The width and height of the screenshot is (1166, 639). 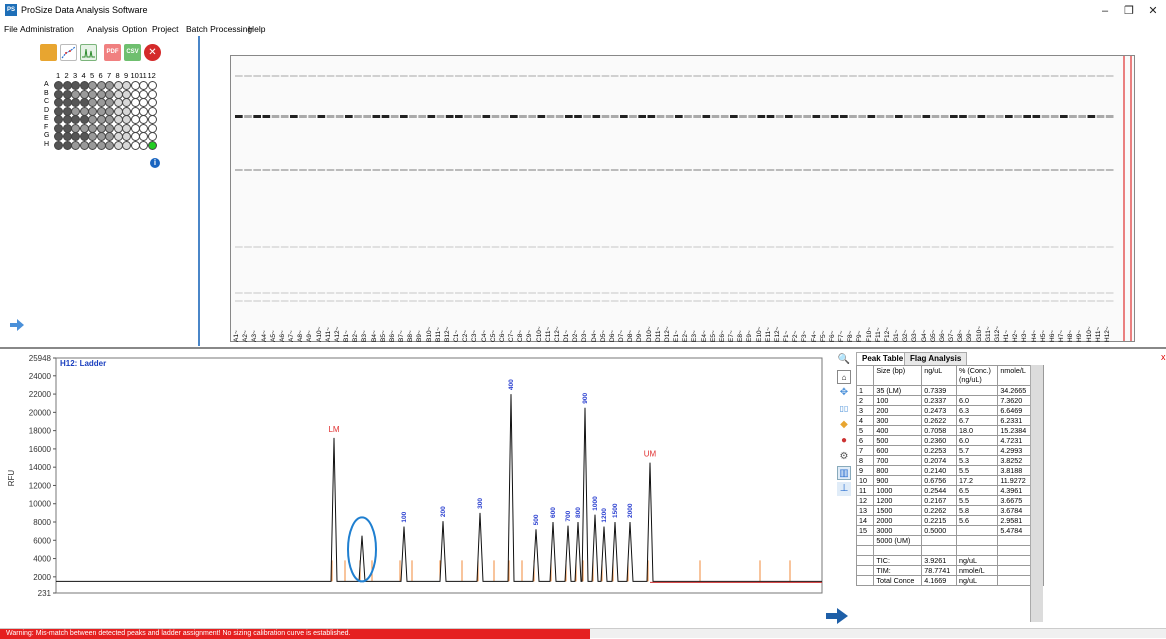 I want to click on table-row: 10 900 0.6756 17.2 11.9272, so click(x=949, y=480).